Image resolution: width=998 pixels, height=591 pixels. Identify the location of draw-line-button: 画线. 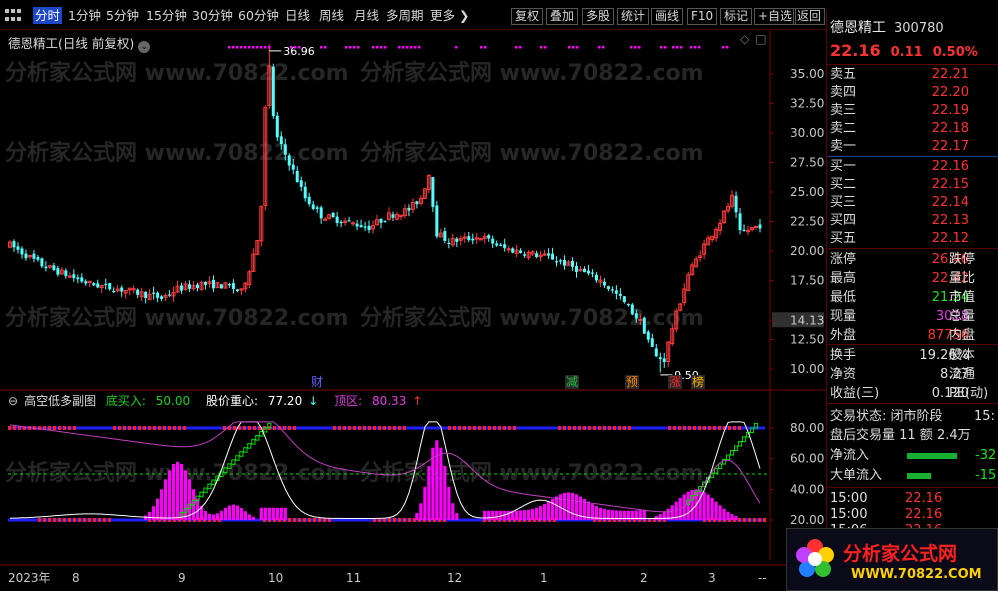
(667, 16).